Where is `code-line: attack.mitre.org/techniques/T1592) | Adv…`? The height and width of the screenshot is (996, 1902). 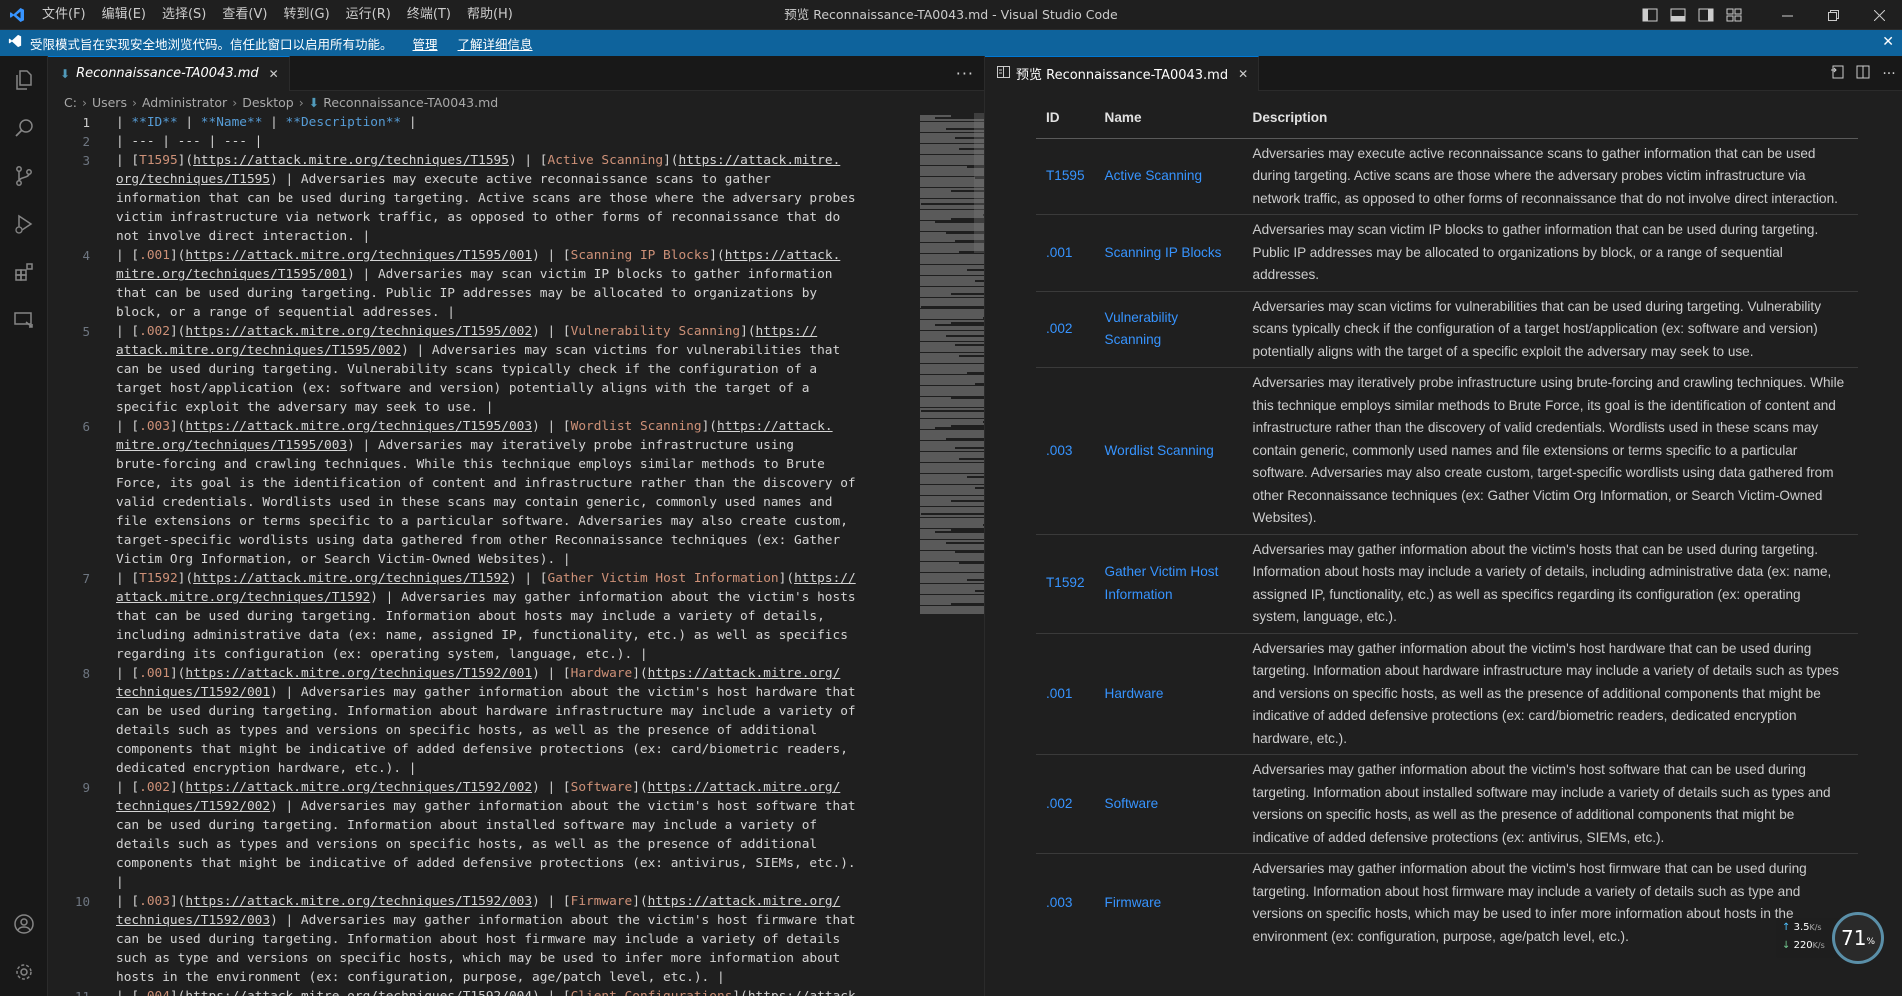 code-line: attack.mitre.org/techniques/T1592) | Adv… is located at coordinates (516, 597).